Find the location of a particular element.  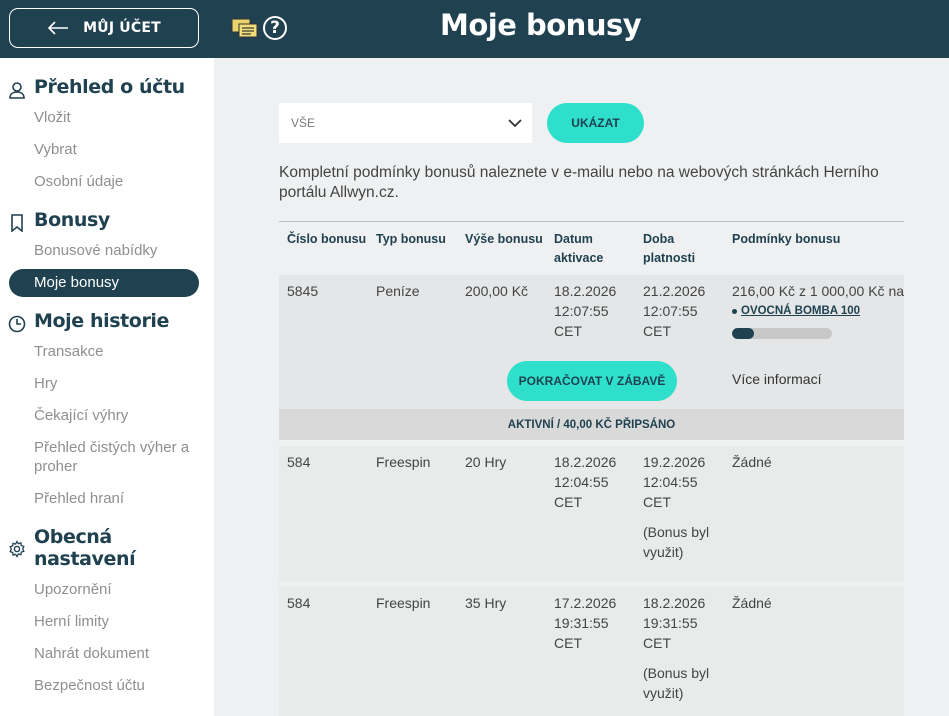

sidebar-item-games: Hry is located at coordinates (45, 383).